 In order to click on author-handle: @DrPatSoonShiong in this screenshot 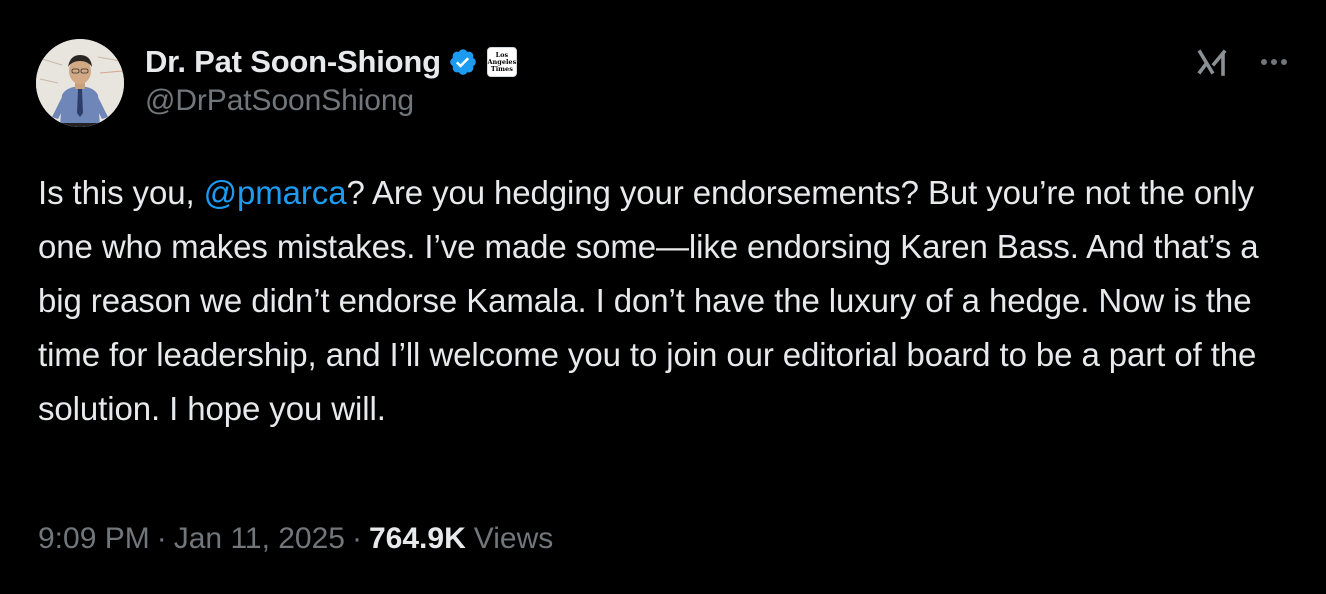, I will do `click(331, 101)`.